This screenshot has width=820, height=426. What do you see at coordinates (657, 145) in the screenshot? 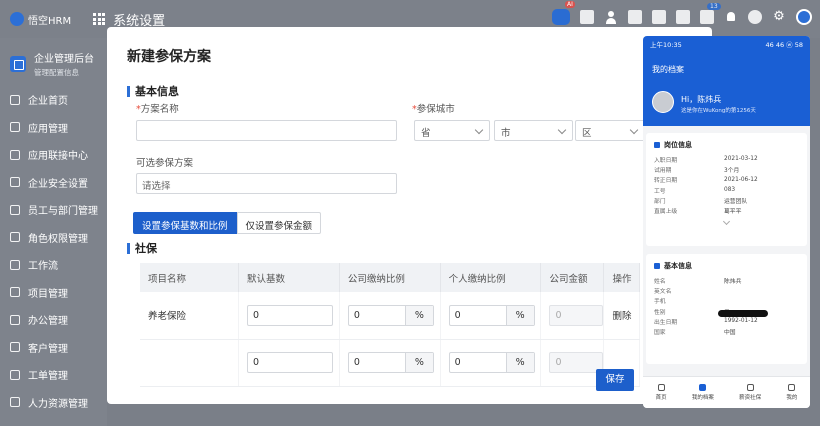
I see `briefcase-icon` at bounding box center [657, 145].